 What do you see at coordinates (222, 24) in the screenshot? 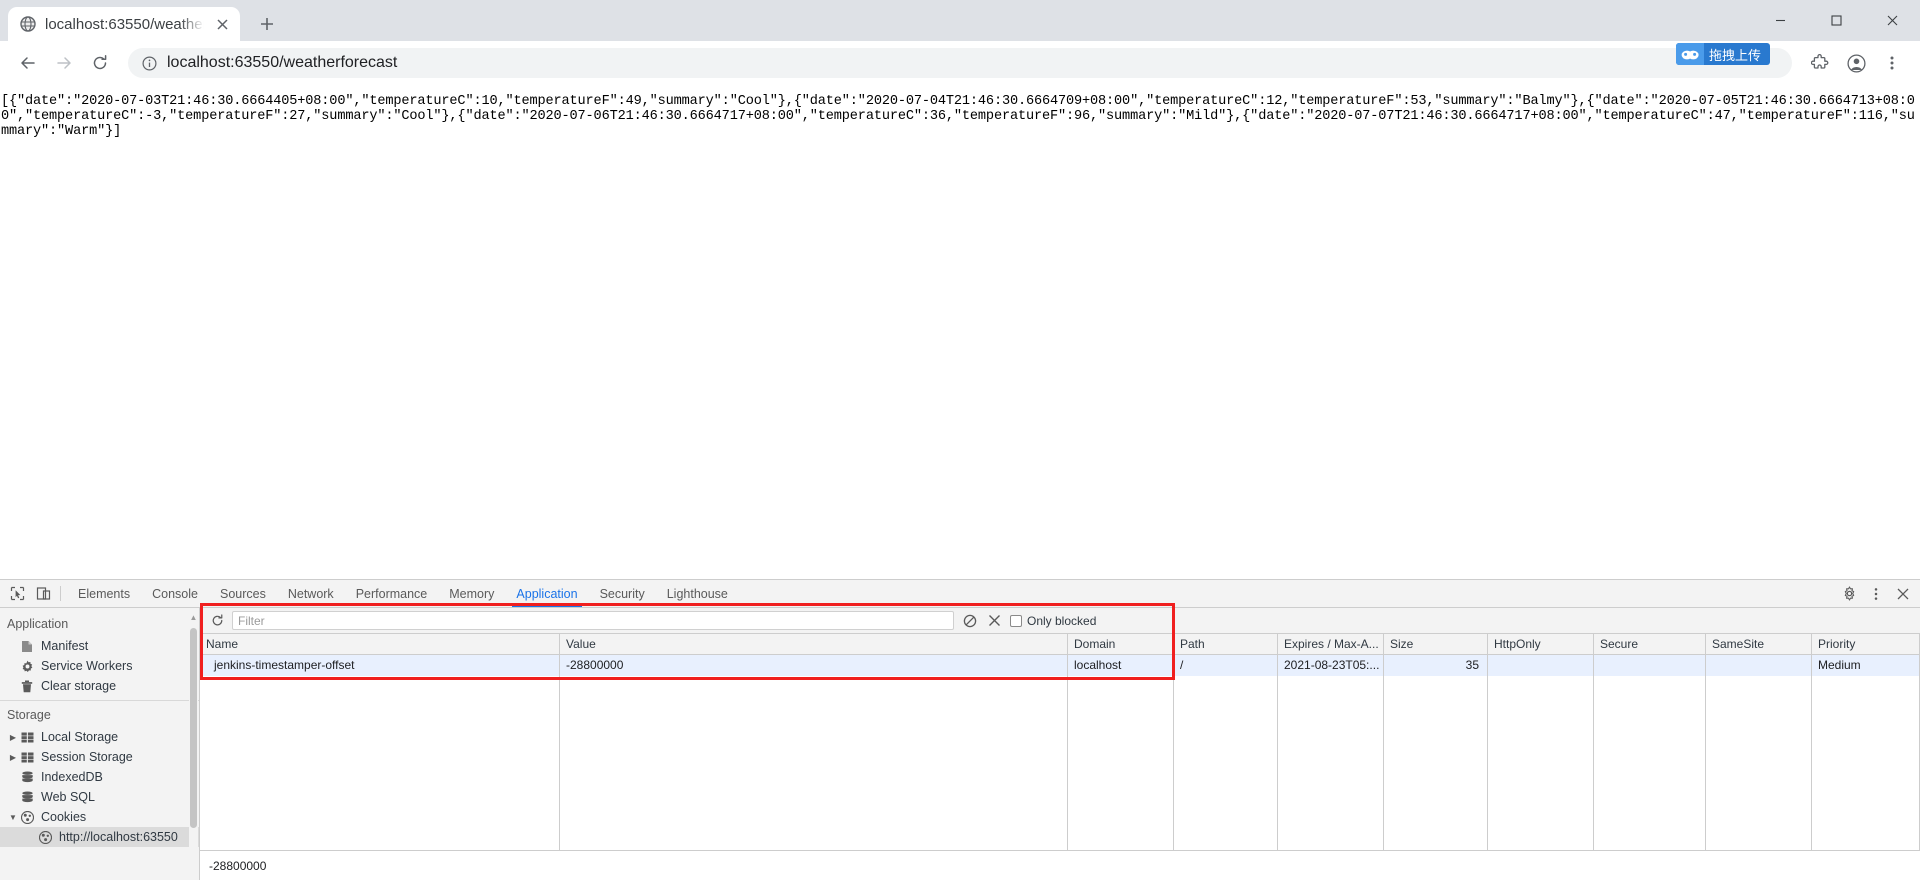
I see `close-icon` at bounding box center [222, 24].